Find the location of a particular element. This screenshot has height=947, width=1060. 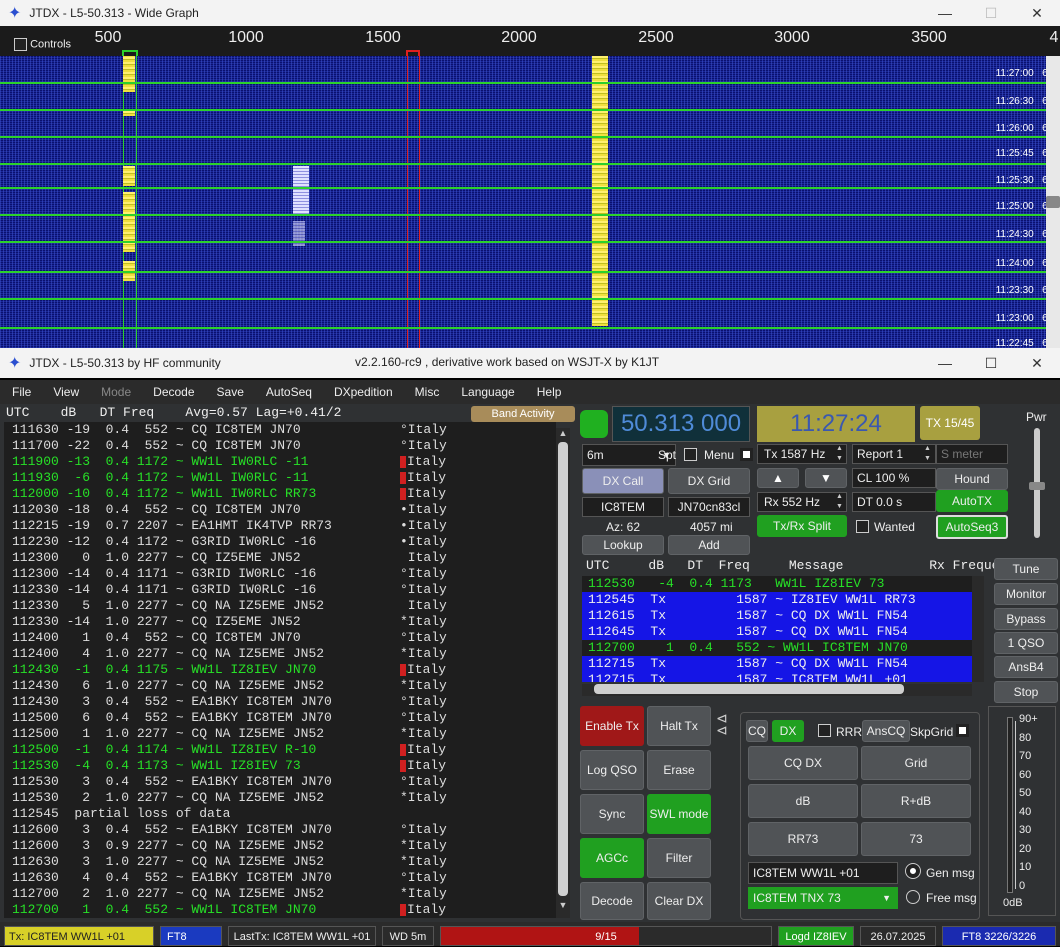

add-button: Add is located at coordinates (709, 545).